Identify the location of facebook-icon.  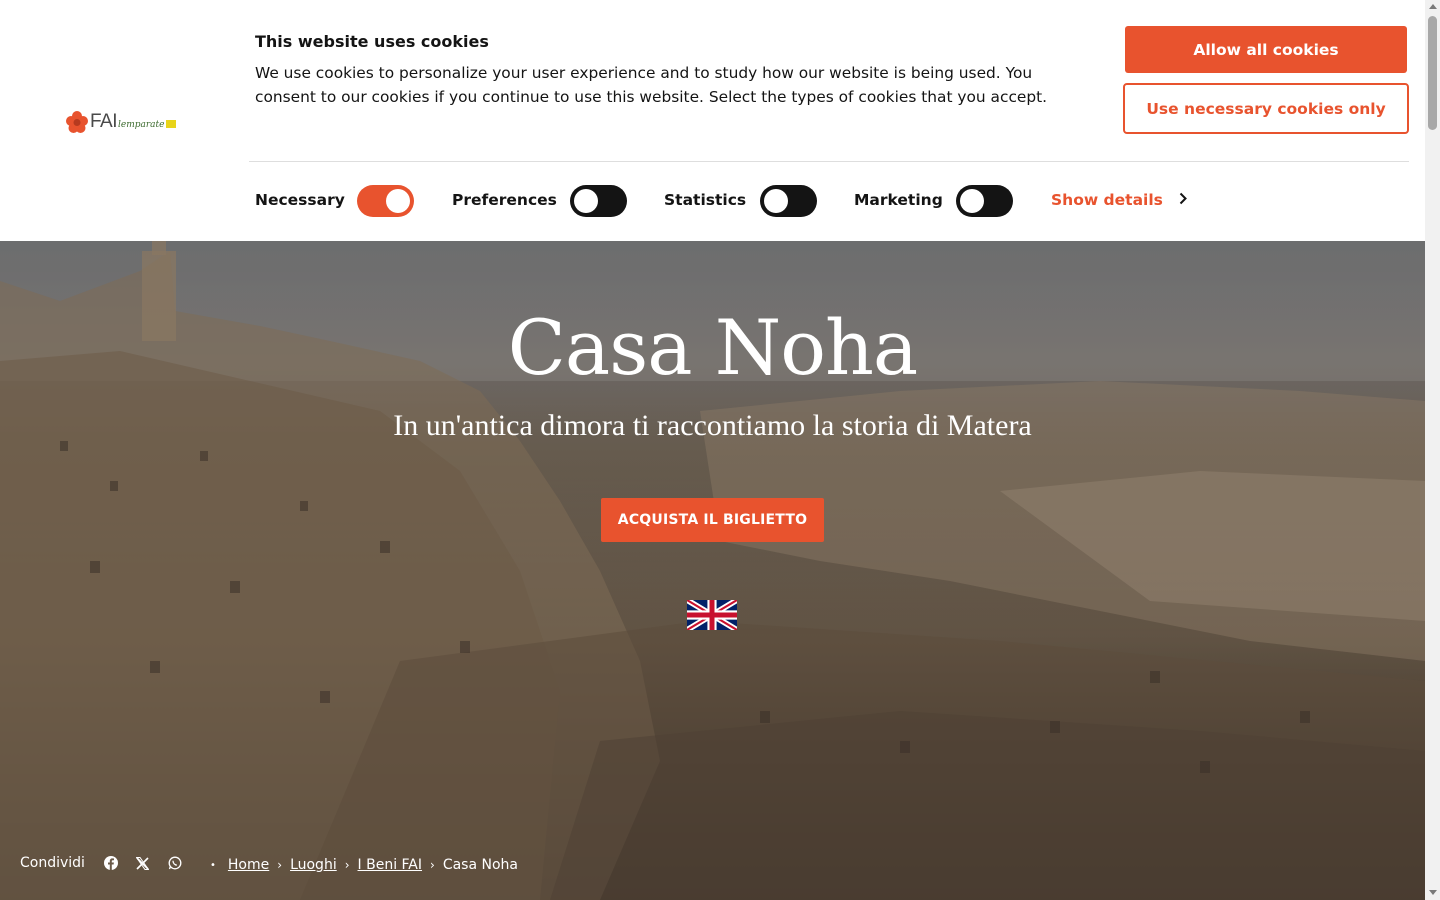
(110, 863).